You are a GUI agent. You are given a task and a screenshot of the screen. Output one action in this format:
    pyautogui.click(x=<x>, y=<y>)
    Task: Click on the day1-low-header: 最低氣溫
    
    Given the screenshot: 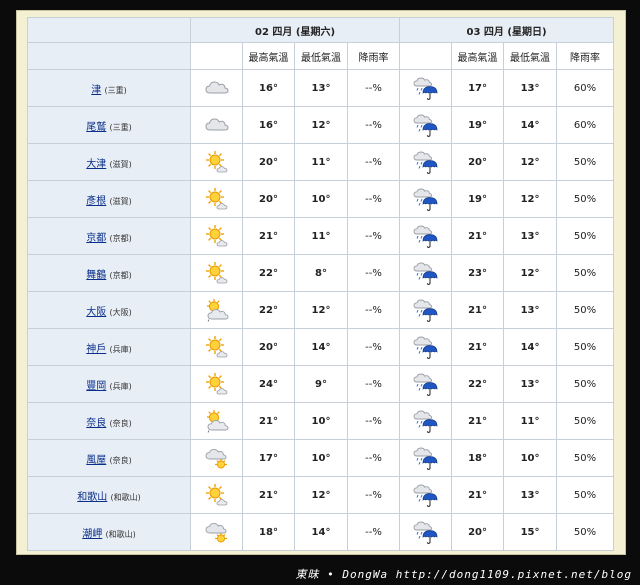 What is the action you would take?
    pyautogui.click(x=321, y=56)
    